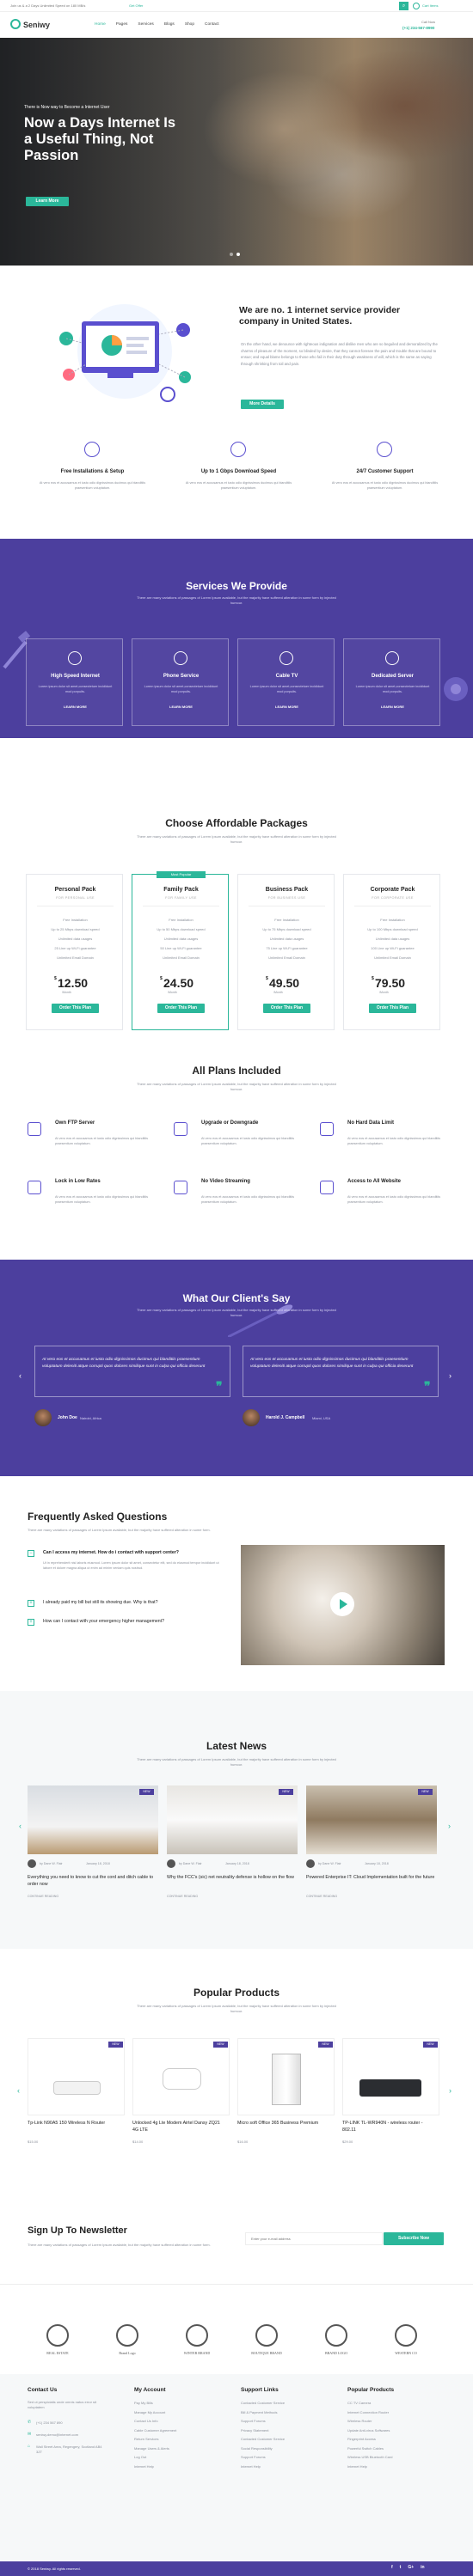 The width and height of the screenshot is (473, 2576). I want to click on faq-title: Frequently Asked Questions, so click(98, 1517).